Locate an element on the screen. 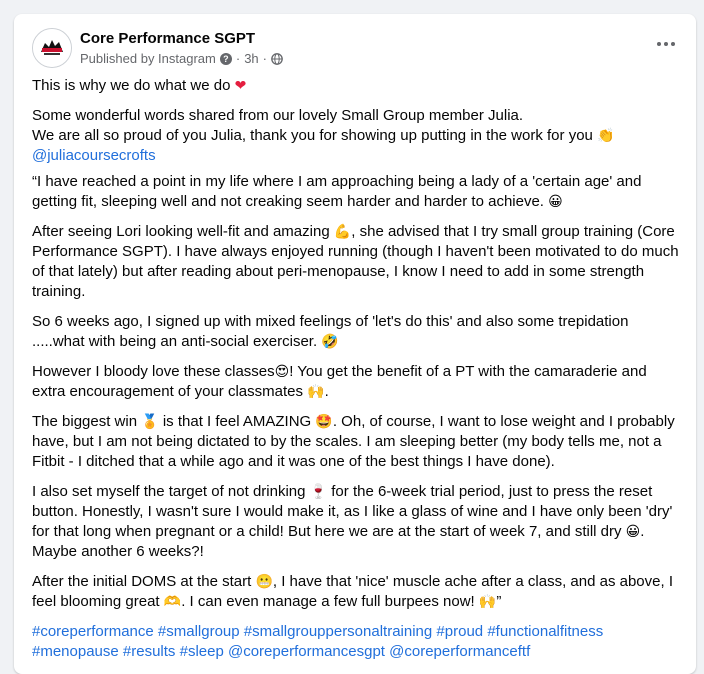  text: After the initial DOMS at the start is located at coordinates (142, 581).